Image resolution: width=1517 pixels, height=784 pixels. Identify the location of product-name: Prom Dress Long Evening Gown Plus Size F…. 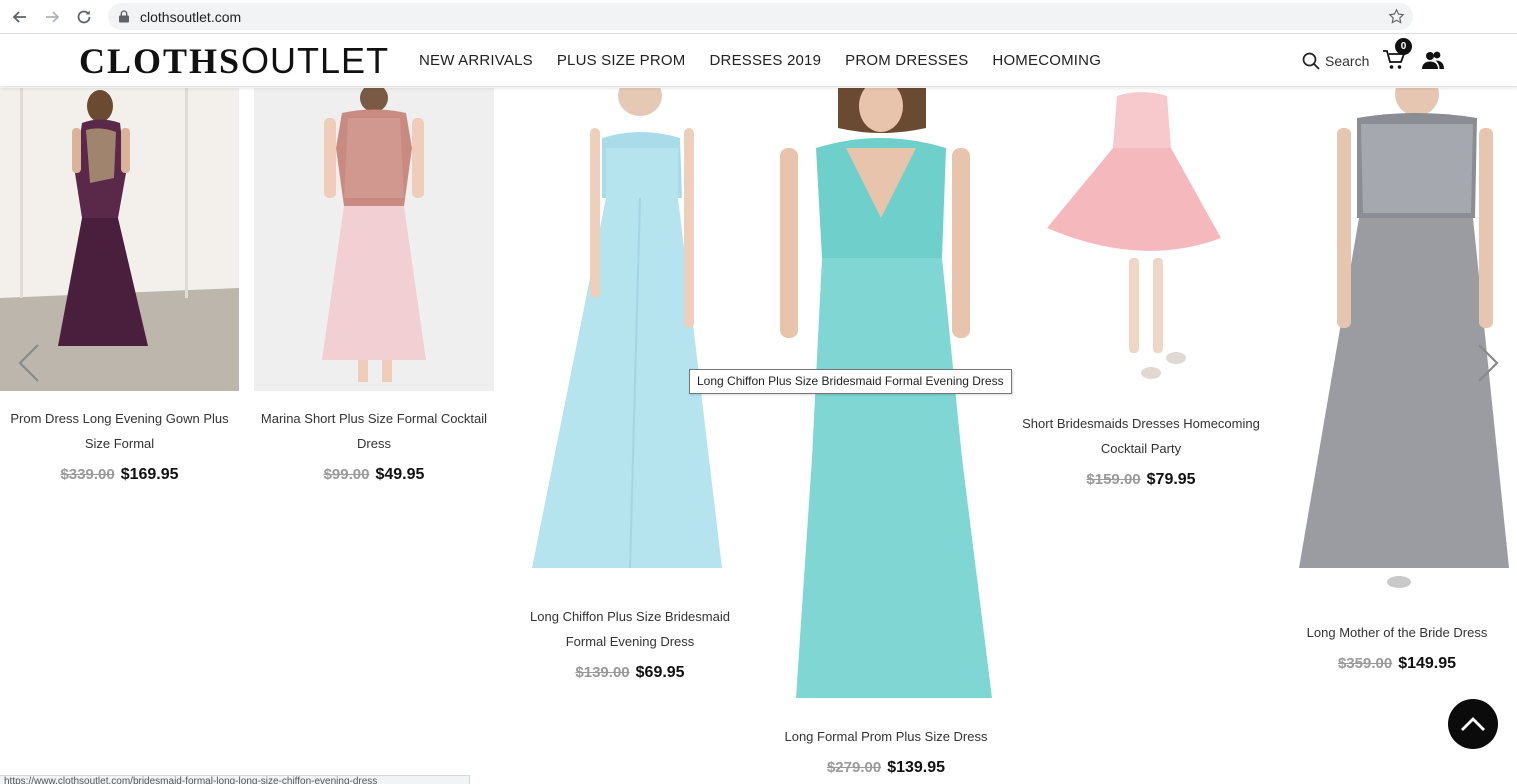
(119, 431).